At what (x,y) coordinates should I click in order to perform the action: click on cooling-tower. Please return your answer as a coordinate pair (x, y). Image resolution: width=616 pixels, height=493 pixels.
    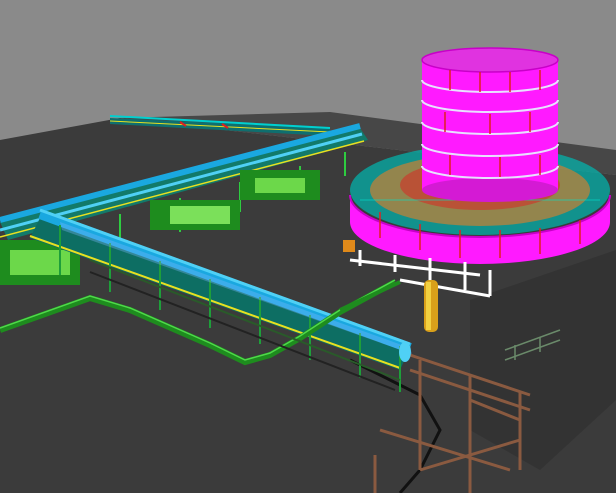
    Looking at the image, I should click on (490, 124).